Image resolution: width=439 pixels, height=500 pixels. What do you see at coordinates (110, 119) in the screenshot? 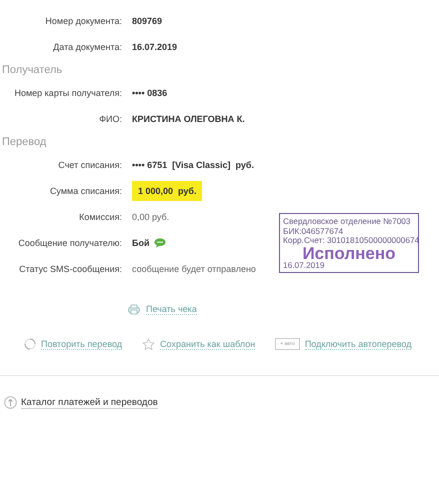
I see `field-label: ФИО:` at bounding box center [110, 119].